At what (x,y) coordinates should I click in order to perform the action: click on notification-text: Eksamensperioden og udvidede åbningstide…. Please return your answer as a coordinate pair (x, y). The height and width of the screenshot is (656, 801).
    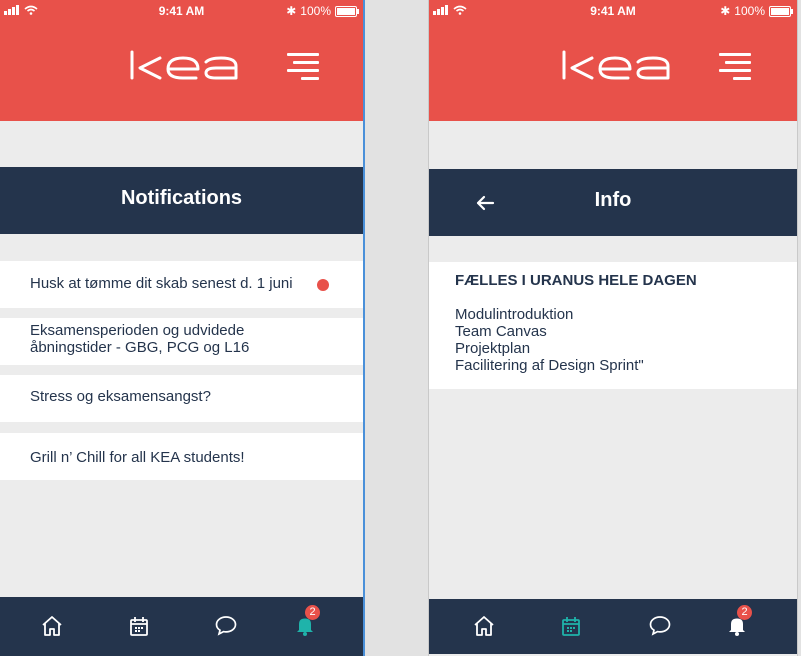
    Looking at the image, I should click on (140, 339).